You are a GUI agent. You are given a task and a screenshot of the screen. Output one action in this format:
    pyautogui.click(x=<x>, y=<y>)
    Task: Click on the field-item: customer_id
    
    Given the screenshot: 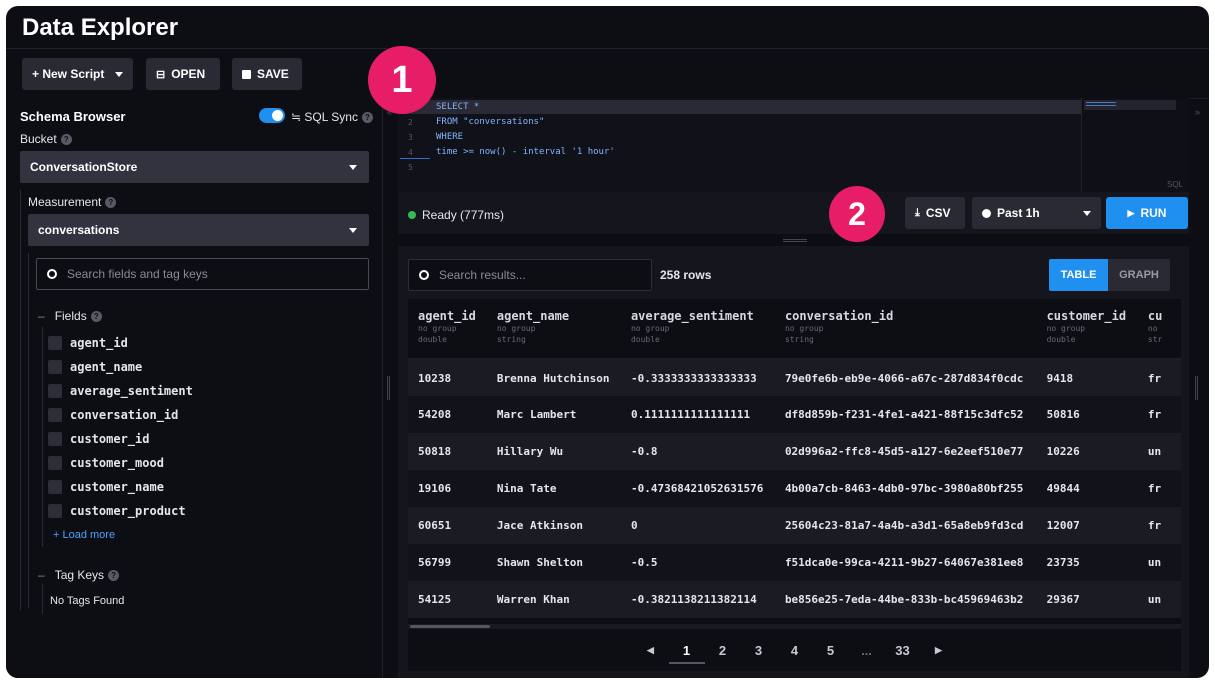 What is the action you would take?
    pyautogui.click(x=98, y=439)
    